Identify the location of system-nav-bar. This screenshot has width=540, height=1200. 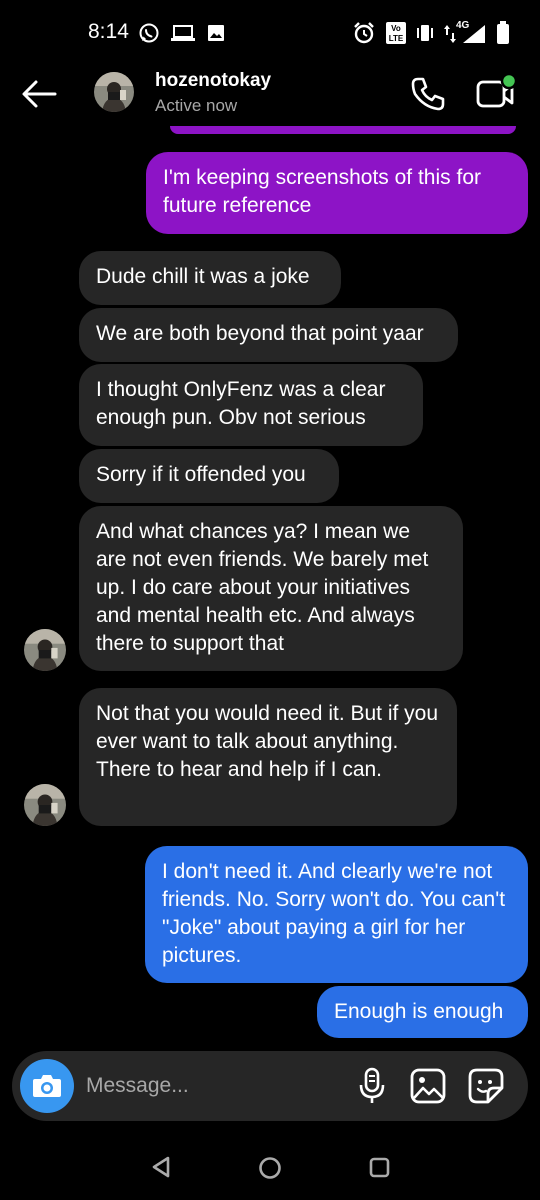
(270, 1165).